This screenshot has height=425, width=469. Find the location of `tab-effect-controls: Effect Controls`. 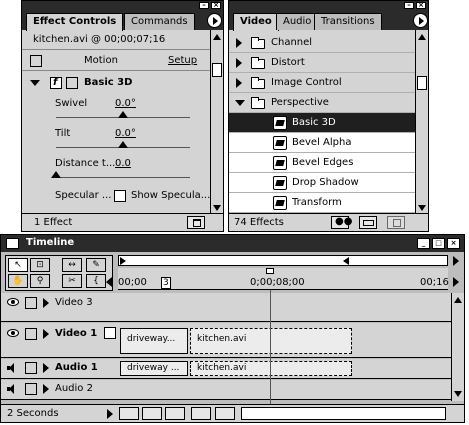

tab-effect-controls: Effect Controls is located at coordinates (75, 22).